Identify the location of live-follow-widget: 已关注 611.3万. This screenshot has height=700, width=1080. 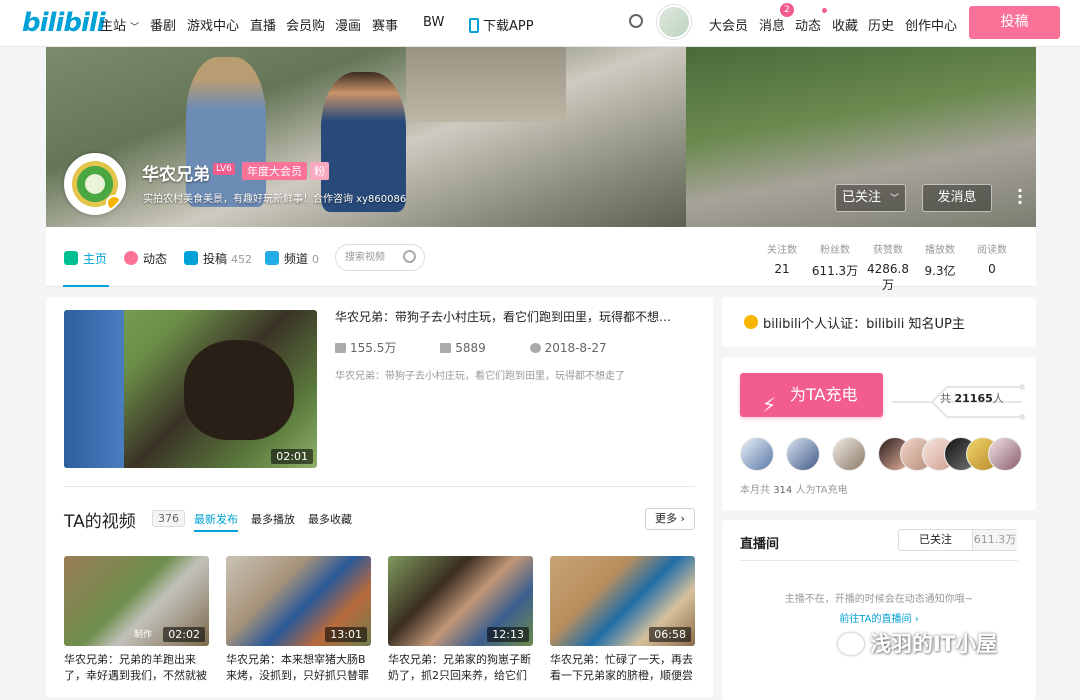
(957, 540).